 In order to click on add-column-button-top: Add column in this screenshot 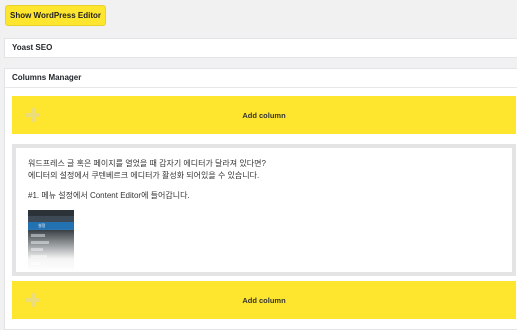, I will do `click(264, 115)`.